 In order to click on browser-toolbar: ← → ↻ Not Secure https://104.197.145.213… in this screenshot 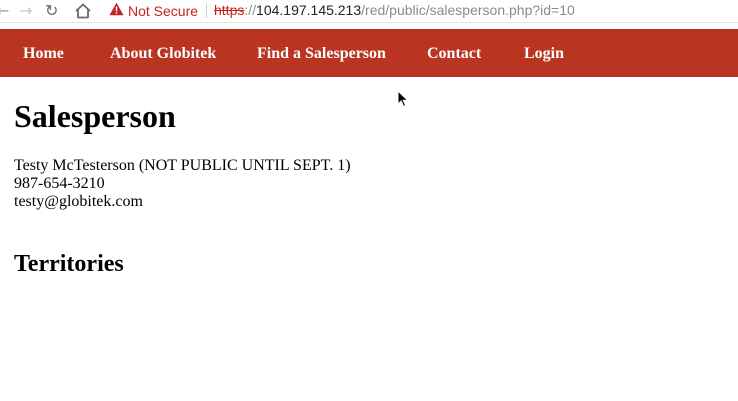, I will do `click(369, 11)`.